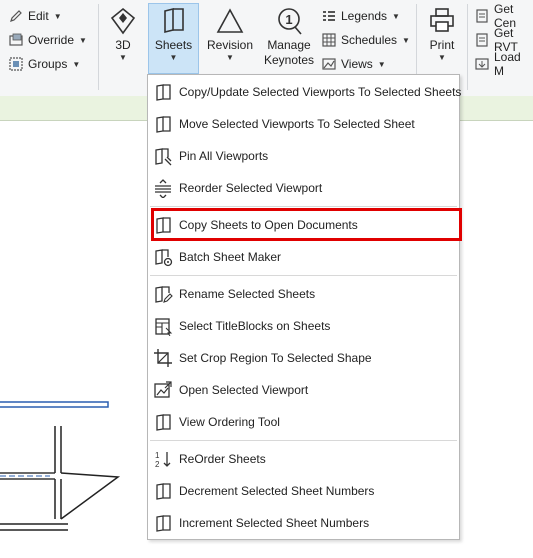 The image size is (533, 558). What do you see at coordinates (163, 188) in the screenshot?
I see `reorder-icon` at bounding box center [163, 188].